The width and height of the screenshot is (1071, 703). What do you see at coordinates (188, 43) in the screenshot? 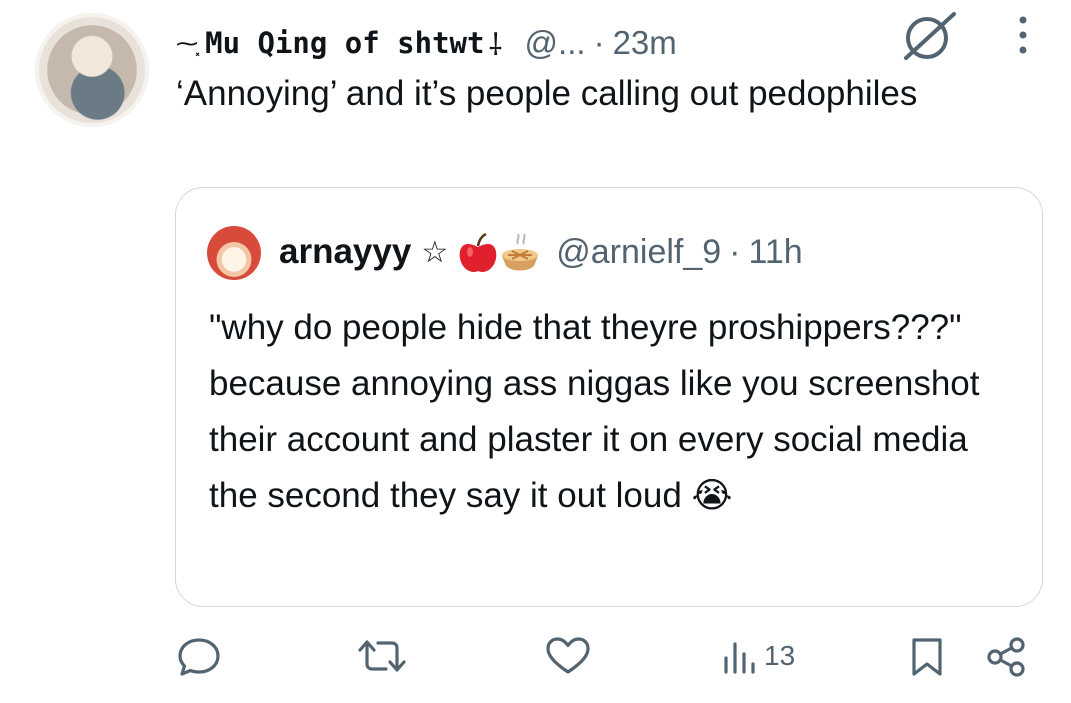
I see `display-name-decoration: ⁓⸼` at bounding box center [188, 43].